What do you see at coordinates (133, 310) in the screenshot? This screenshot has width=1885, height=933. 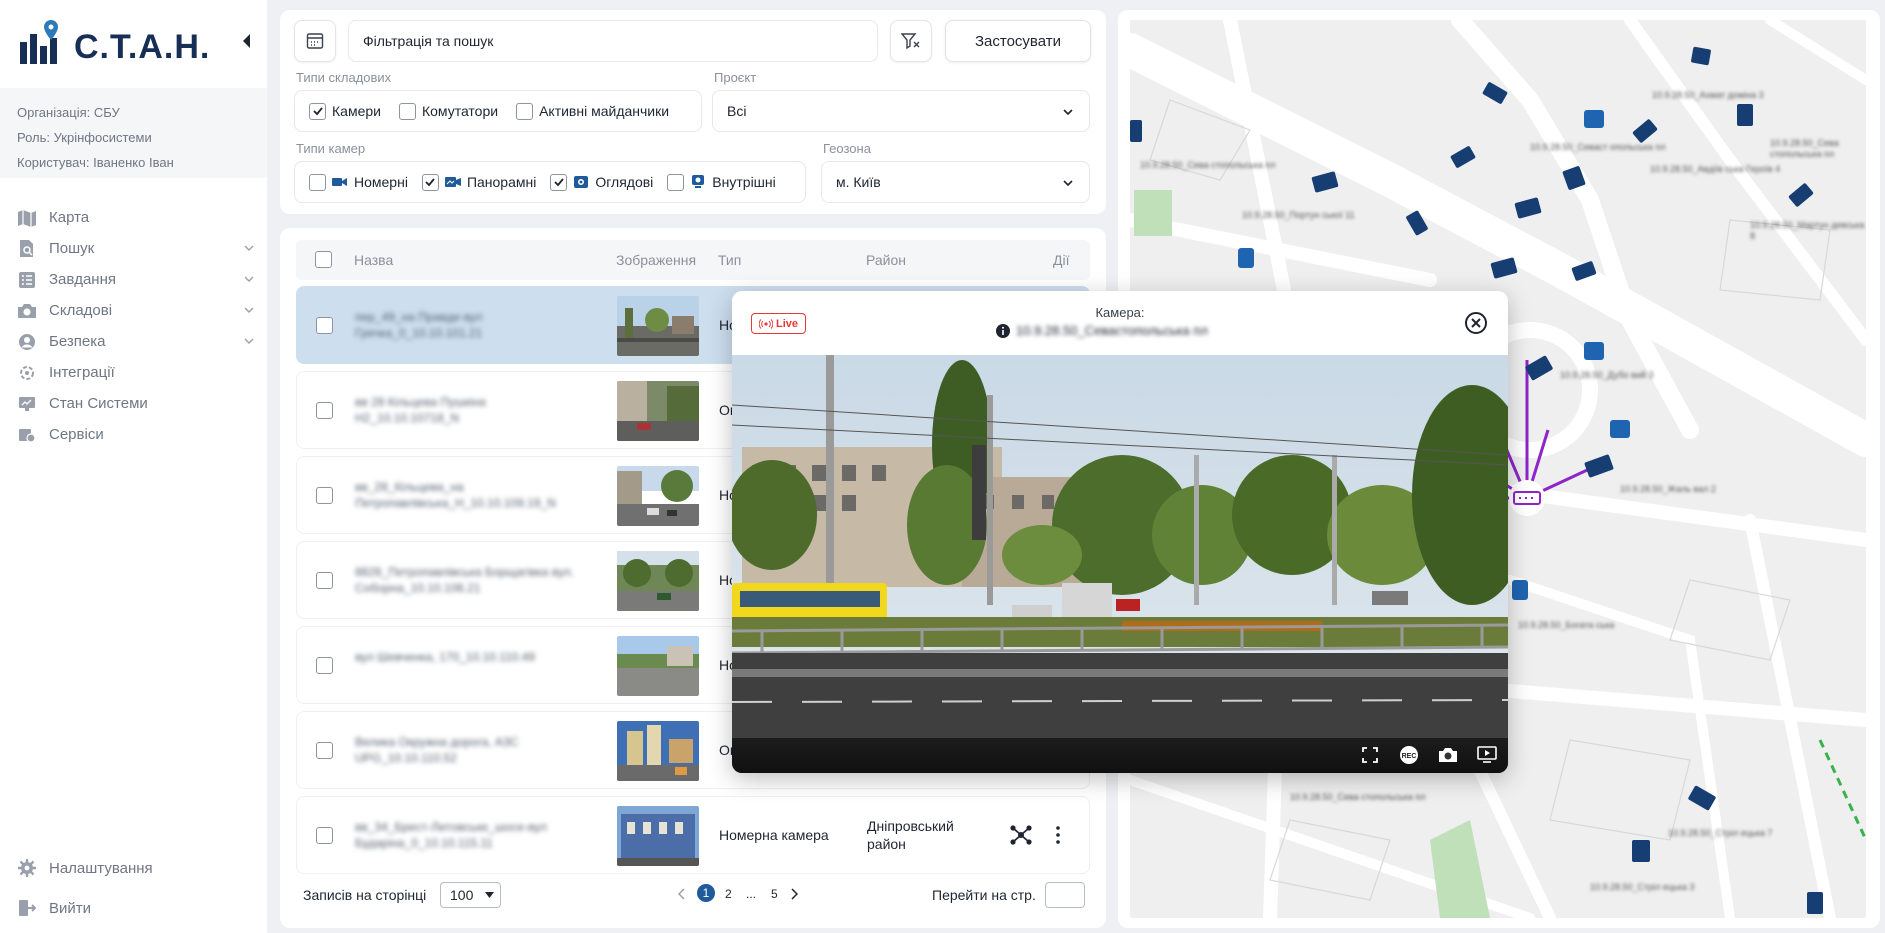 I see `nav-item-components: Складові` at bounding box center [133, 310].